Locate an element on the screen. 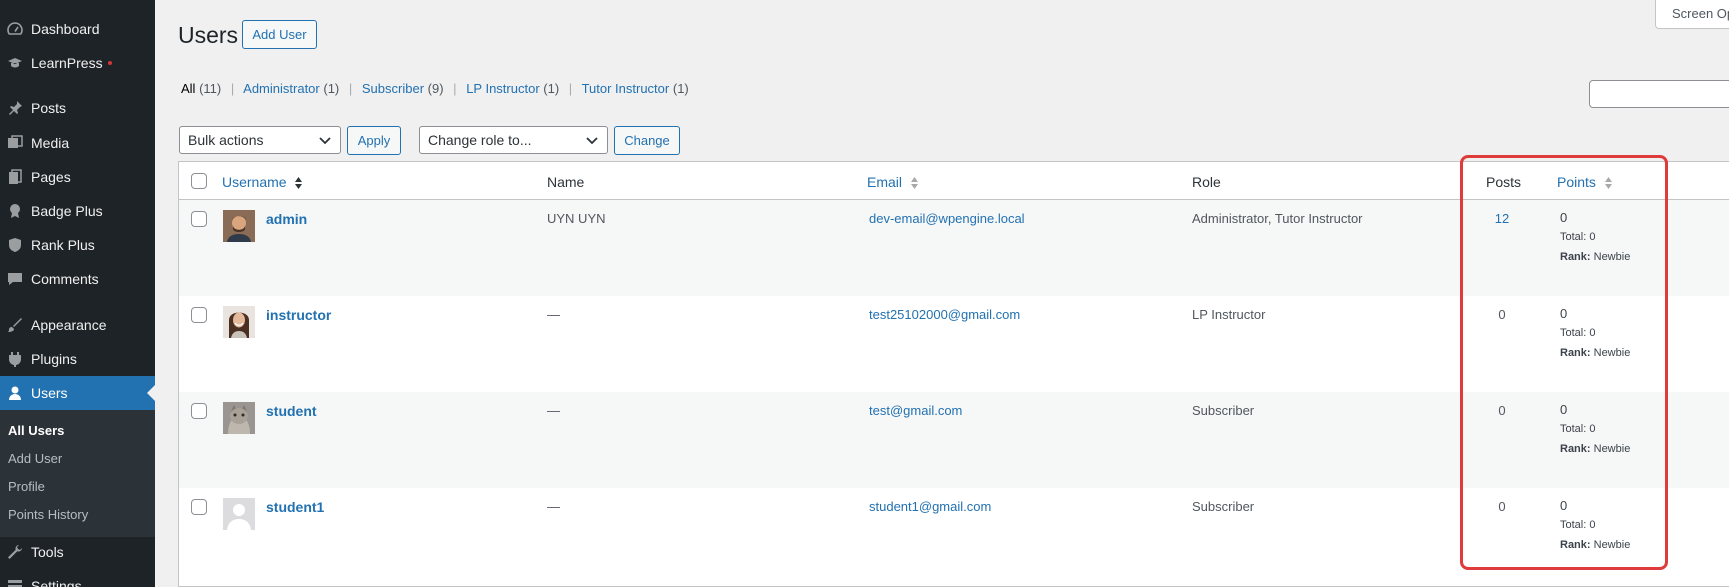  filter-subscriber: Subscriber is located at coordinates (393, 88).